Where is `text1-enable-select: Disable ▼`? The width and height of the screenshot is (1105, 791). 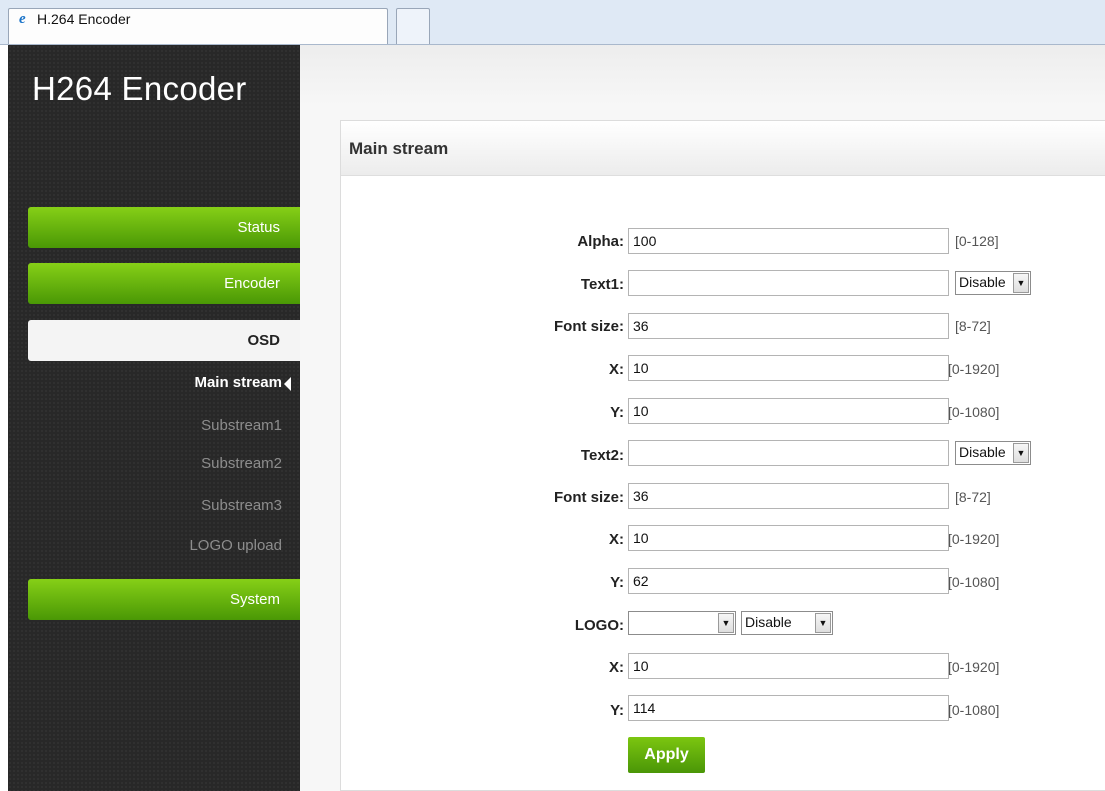 text1-enable-select: Disable ▼ is located at coordinates (993, 283).